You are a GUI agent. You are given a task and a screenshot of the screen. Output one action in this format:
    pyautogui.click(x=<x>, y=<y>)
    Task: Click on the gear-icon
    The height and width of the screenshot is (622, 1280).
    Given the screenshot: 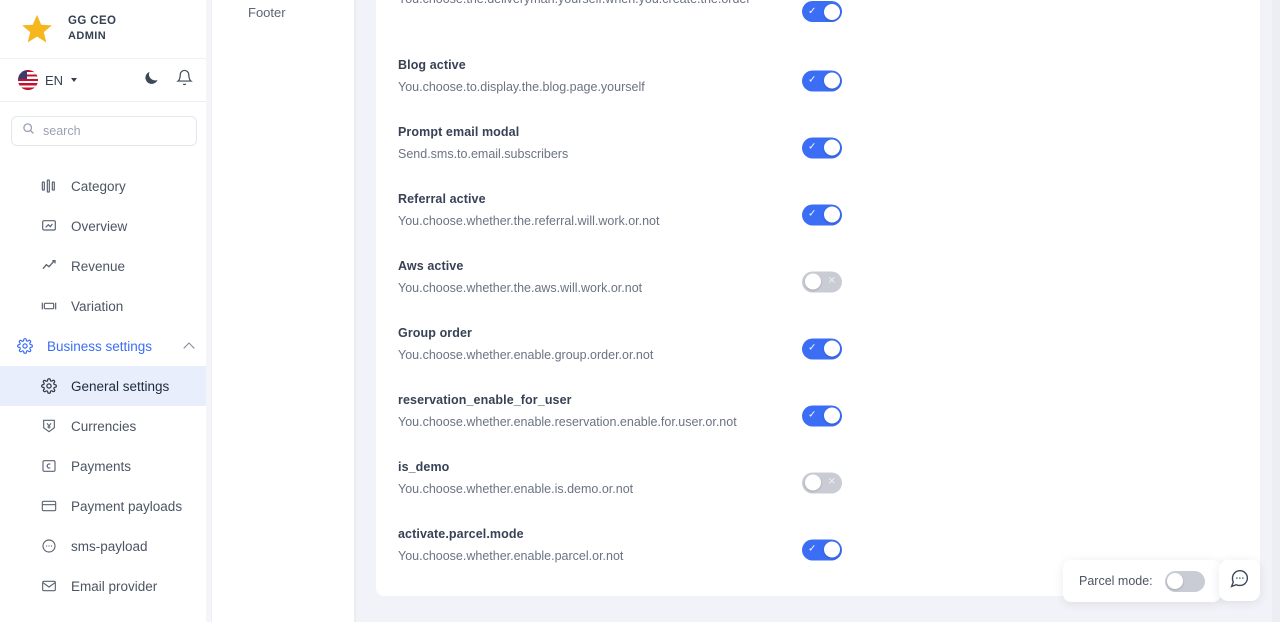 What is the action you would take?
    pyautogui.click(x=48, y=386)
    